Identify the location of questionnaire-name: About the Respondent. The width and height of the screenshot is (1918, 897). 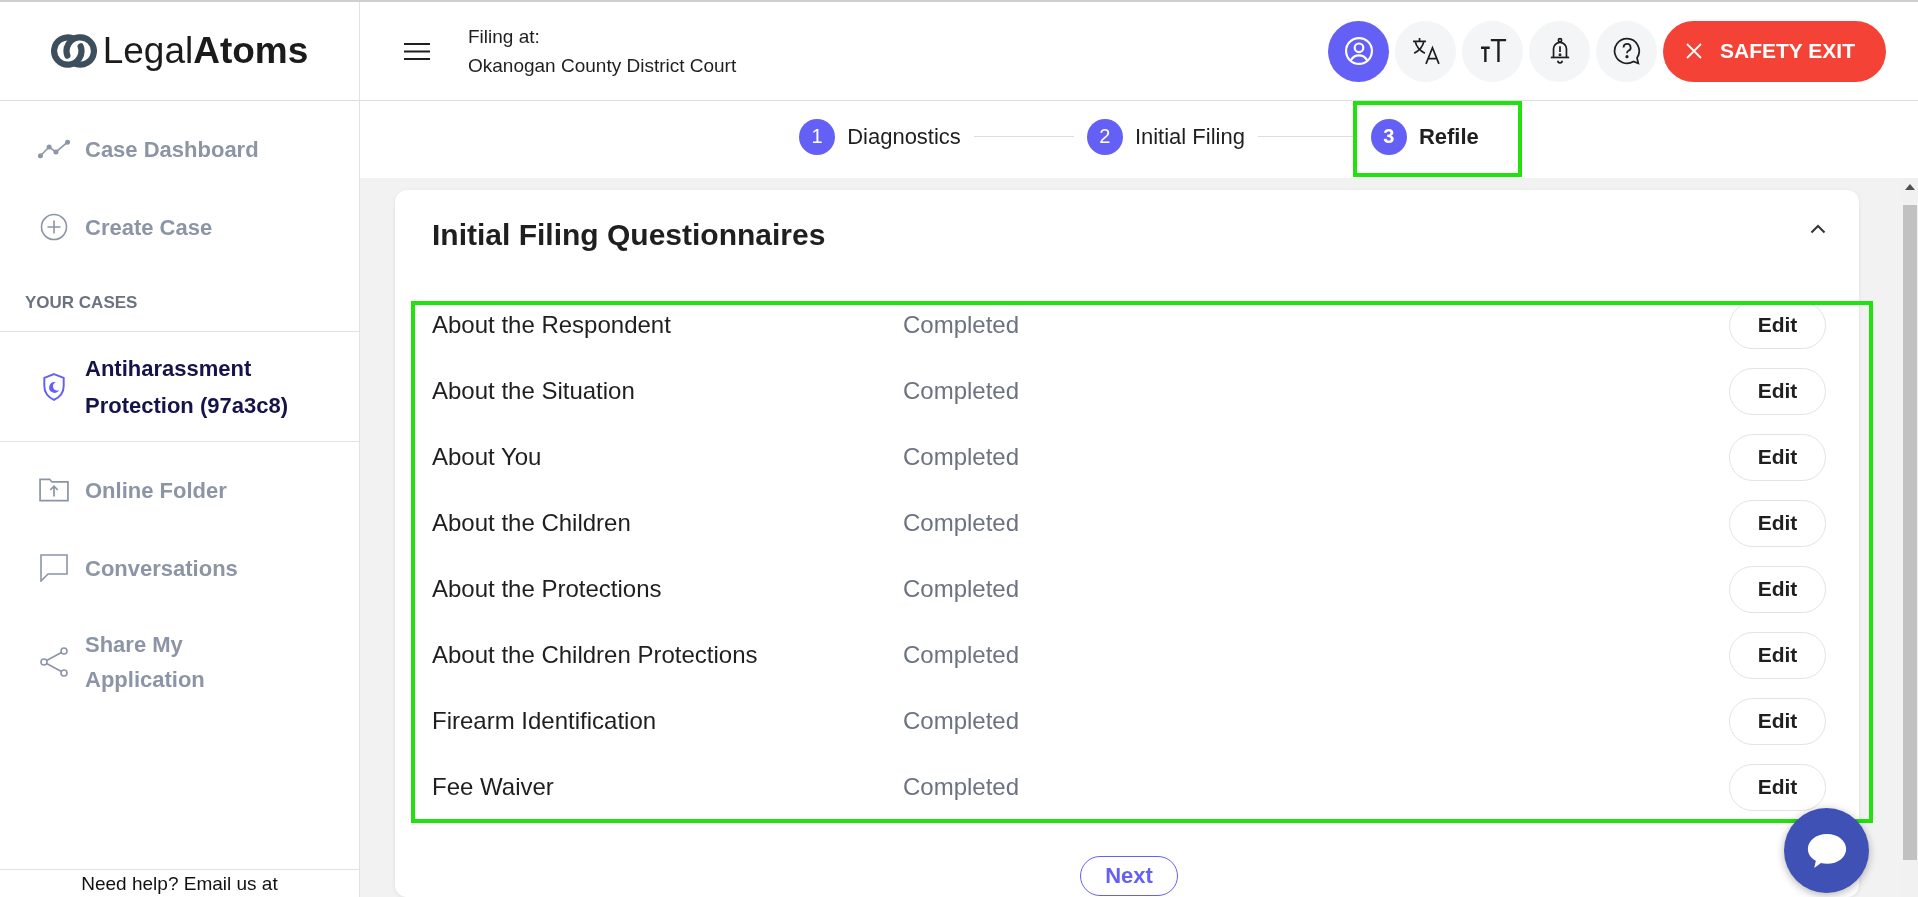
(551, 325).